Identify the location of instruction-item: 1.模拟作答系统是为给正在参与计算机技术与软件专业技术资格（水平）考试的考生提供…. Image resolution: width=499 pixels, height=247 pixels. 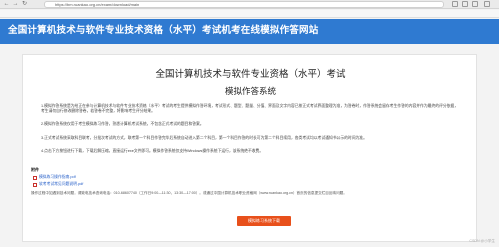
(250, 109).